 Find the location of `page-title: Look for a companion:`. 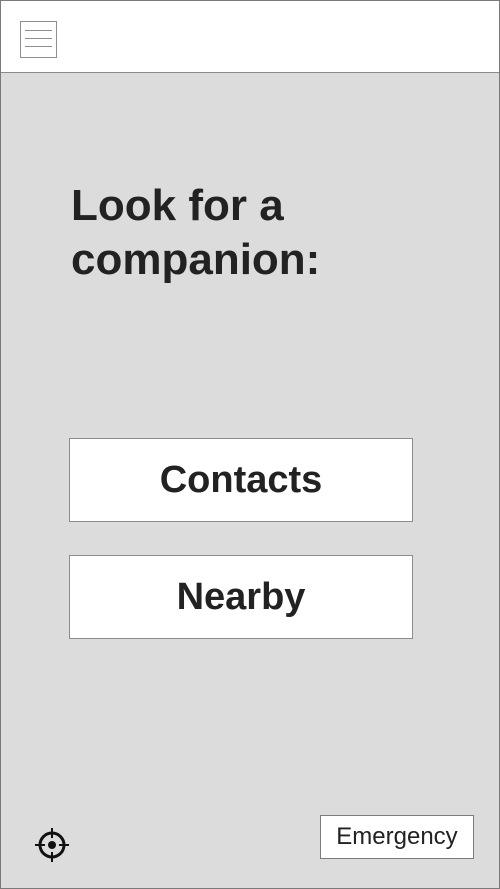

page-title: Look for a companion: is located at coordinates (196, 232).